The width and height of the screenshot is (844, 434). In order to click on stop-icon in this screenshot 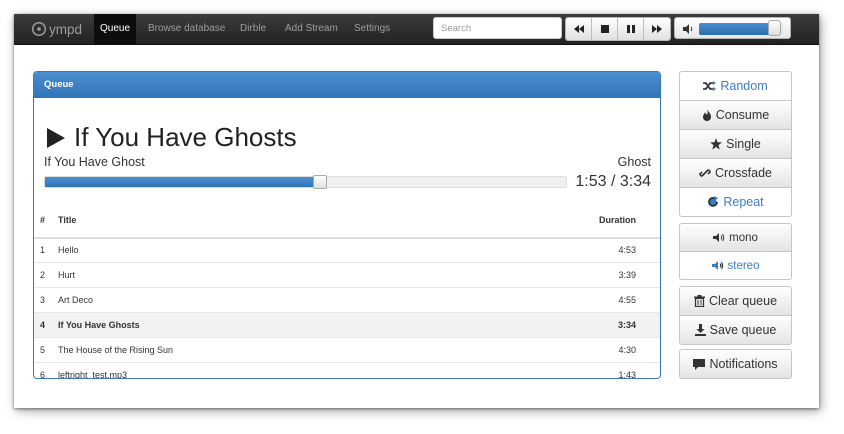, I will do `click(604, 29)`.